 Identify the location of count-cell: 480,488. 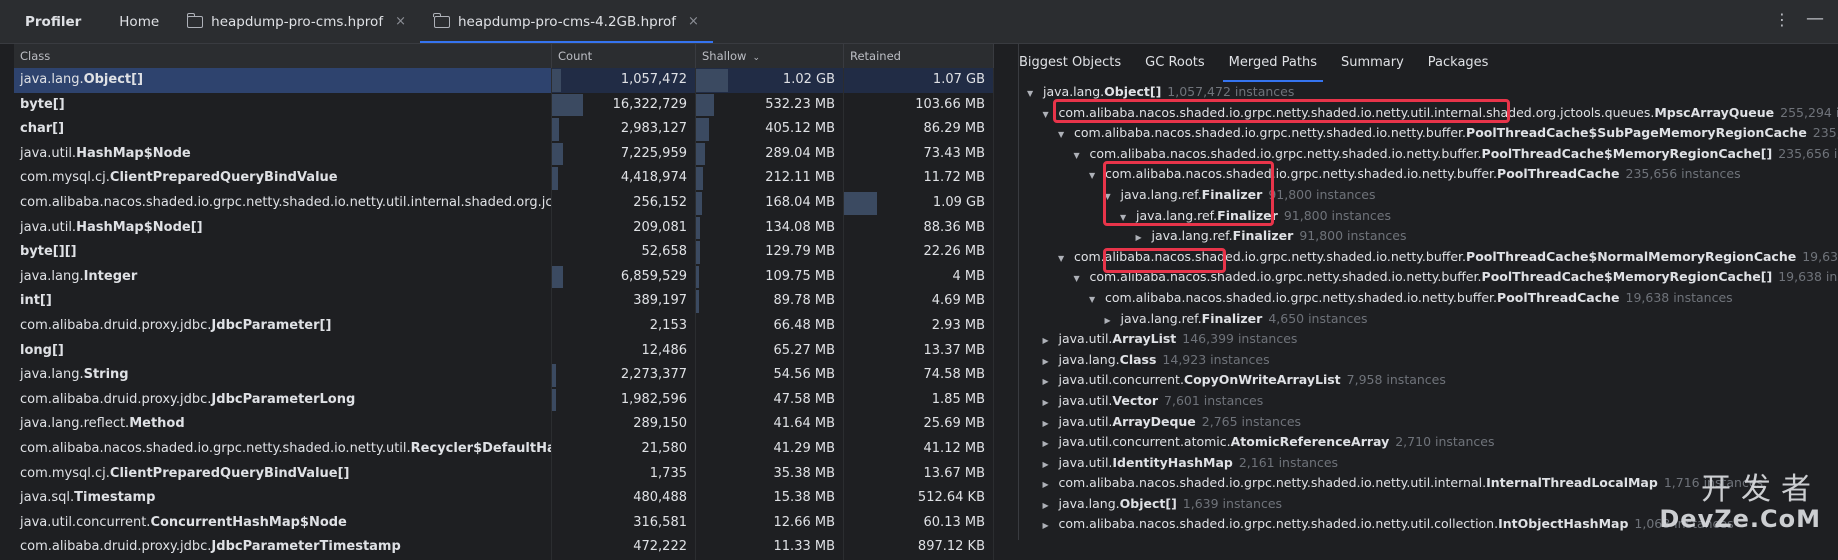
(624, 498).